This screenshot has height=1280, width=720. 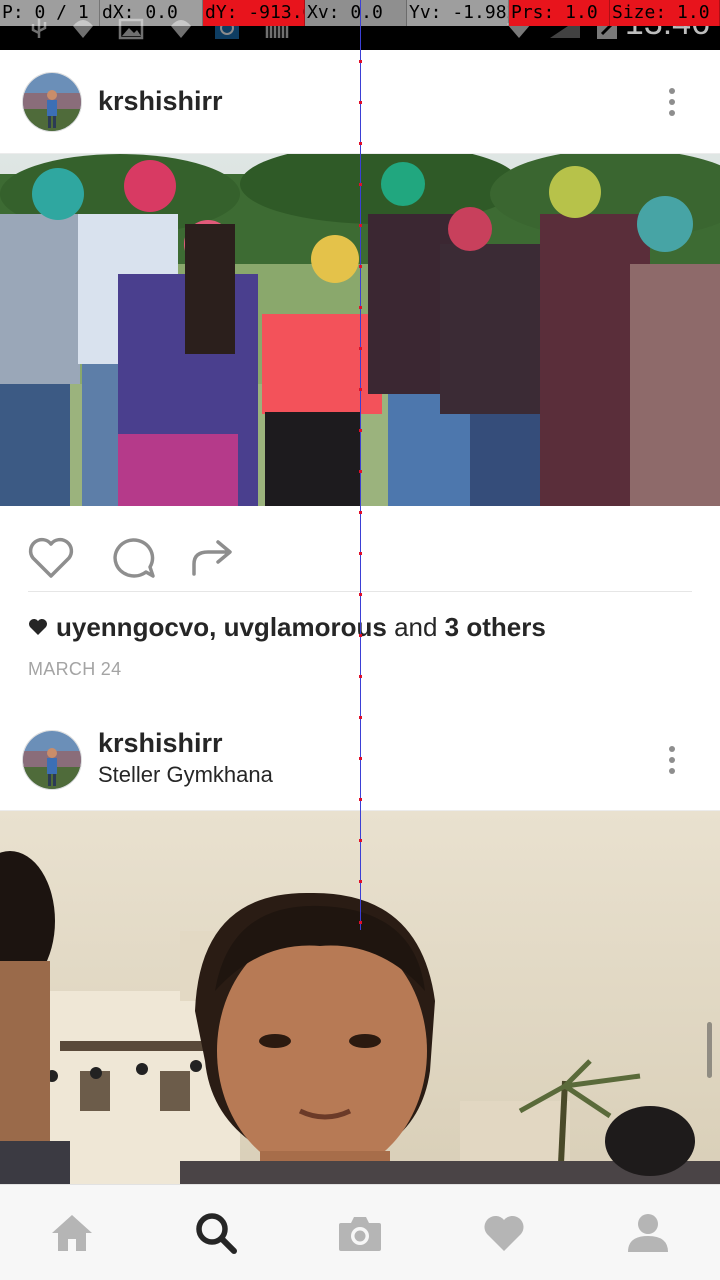 I want to click on nav-home, so click(x=72, y=1232).